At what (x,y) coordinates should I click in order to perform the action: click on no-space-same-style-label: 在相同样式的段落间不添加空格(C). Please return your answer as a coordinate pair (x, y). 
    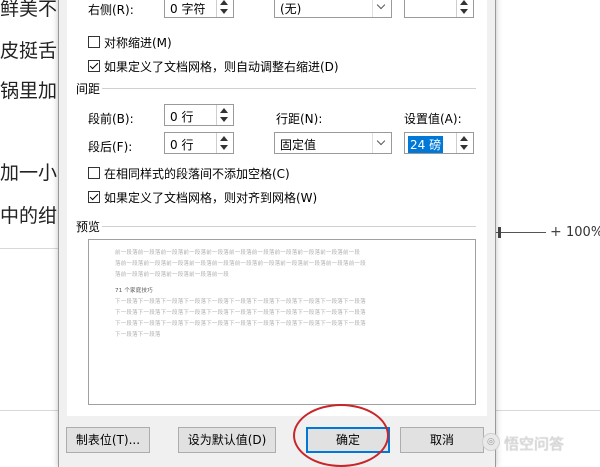
    Looking at the image, I should click on (197, 173).